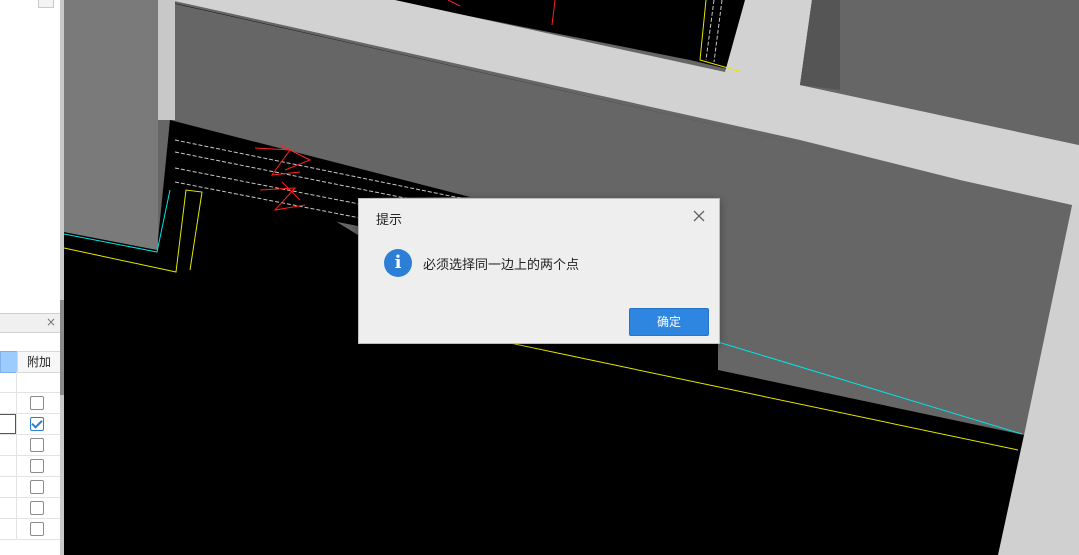 The height and width of the screenshot is (555, 1079). What do you see at coordinates (8, 424) in the screenshot?
I see `cell-editor` at bounding box center [8, 424].